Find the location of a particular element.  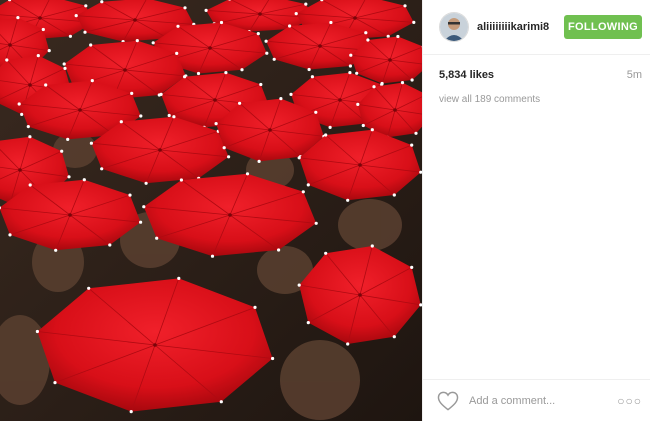

avatar-image is located at coordinates (454, 27).